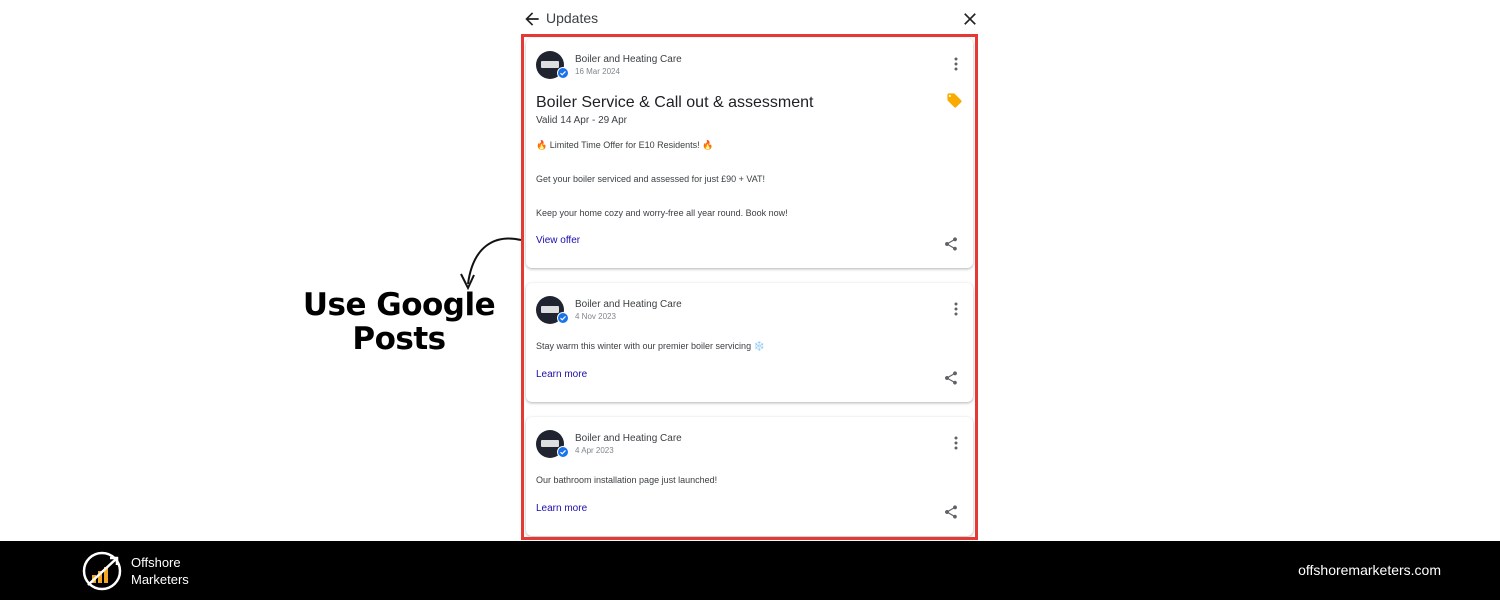  What do you see at coordinates (751, 19) in the screenshot?
I see `panel-header: Updates` at bounding box center [751, 19].